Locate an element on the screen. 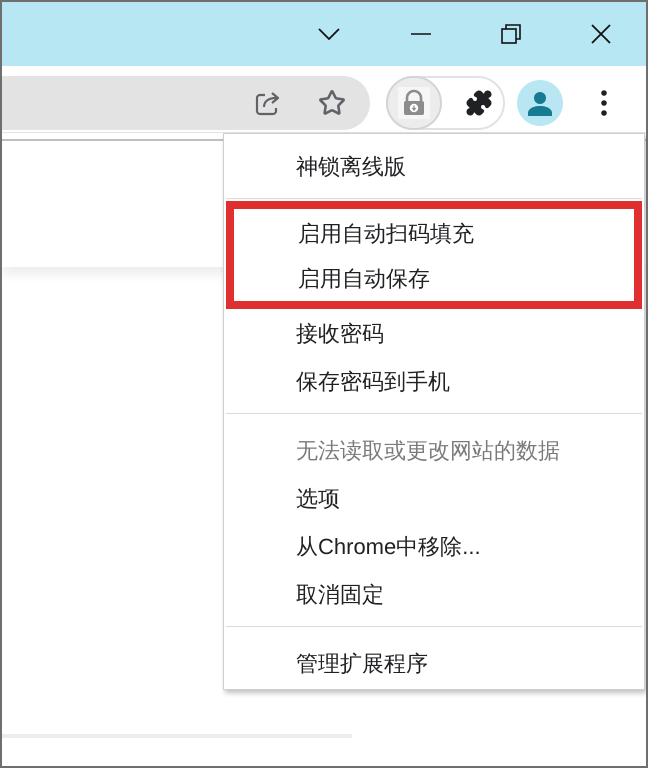  chevron-down-icon is located at coordinates (329, 34).